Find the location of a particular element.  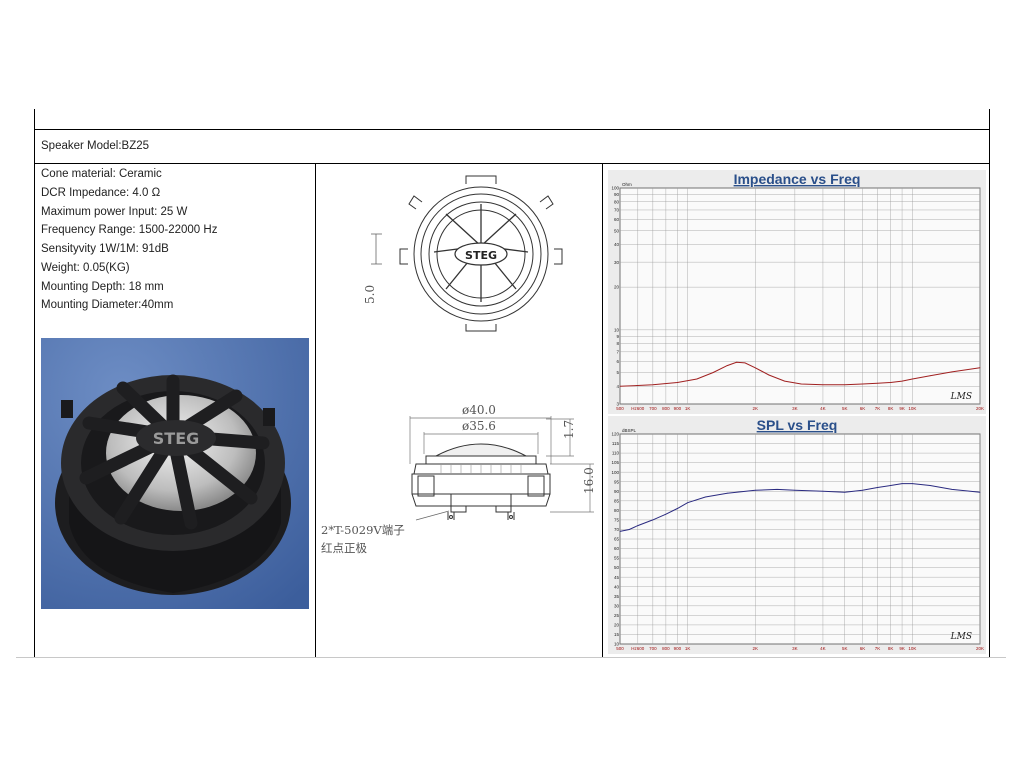

x-tick-label: 5K is located at coordinates (845, 648).